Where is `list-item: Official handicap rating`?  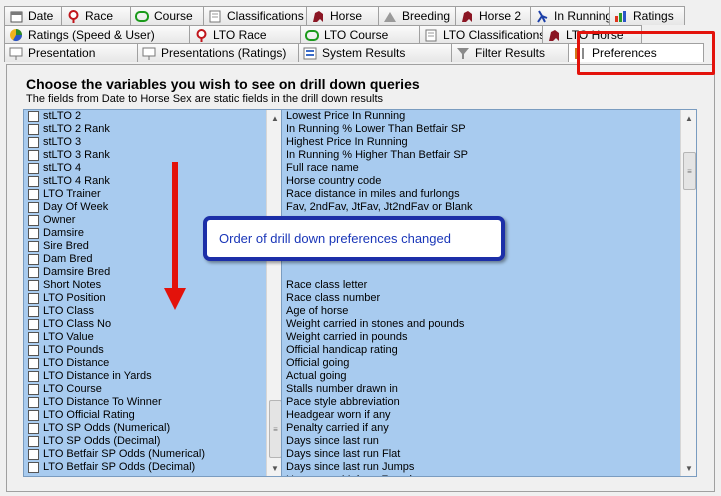 list-item: Official handicap rating is located at coordinates (489, 350).